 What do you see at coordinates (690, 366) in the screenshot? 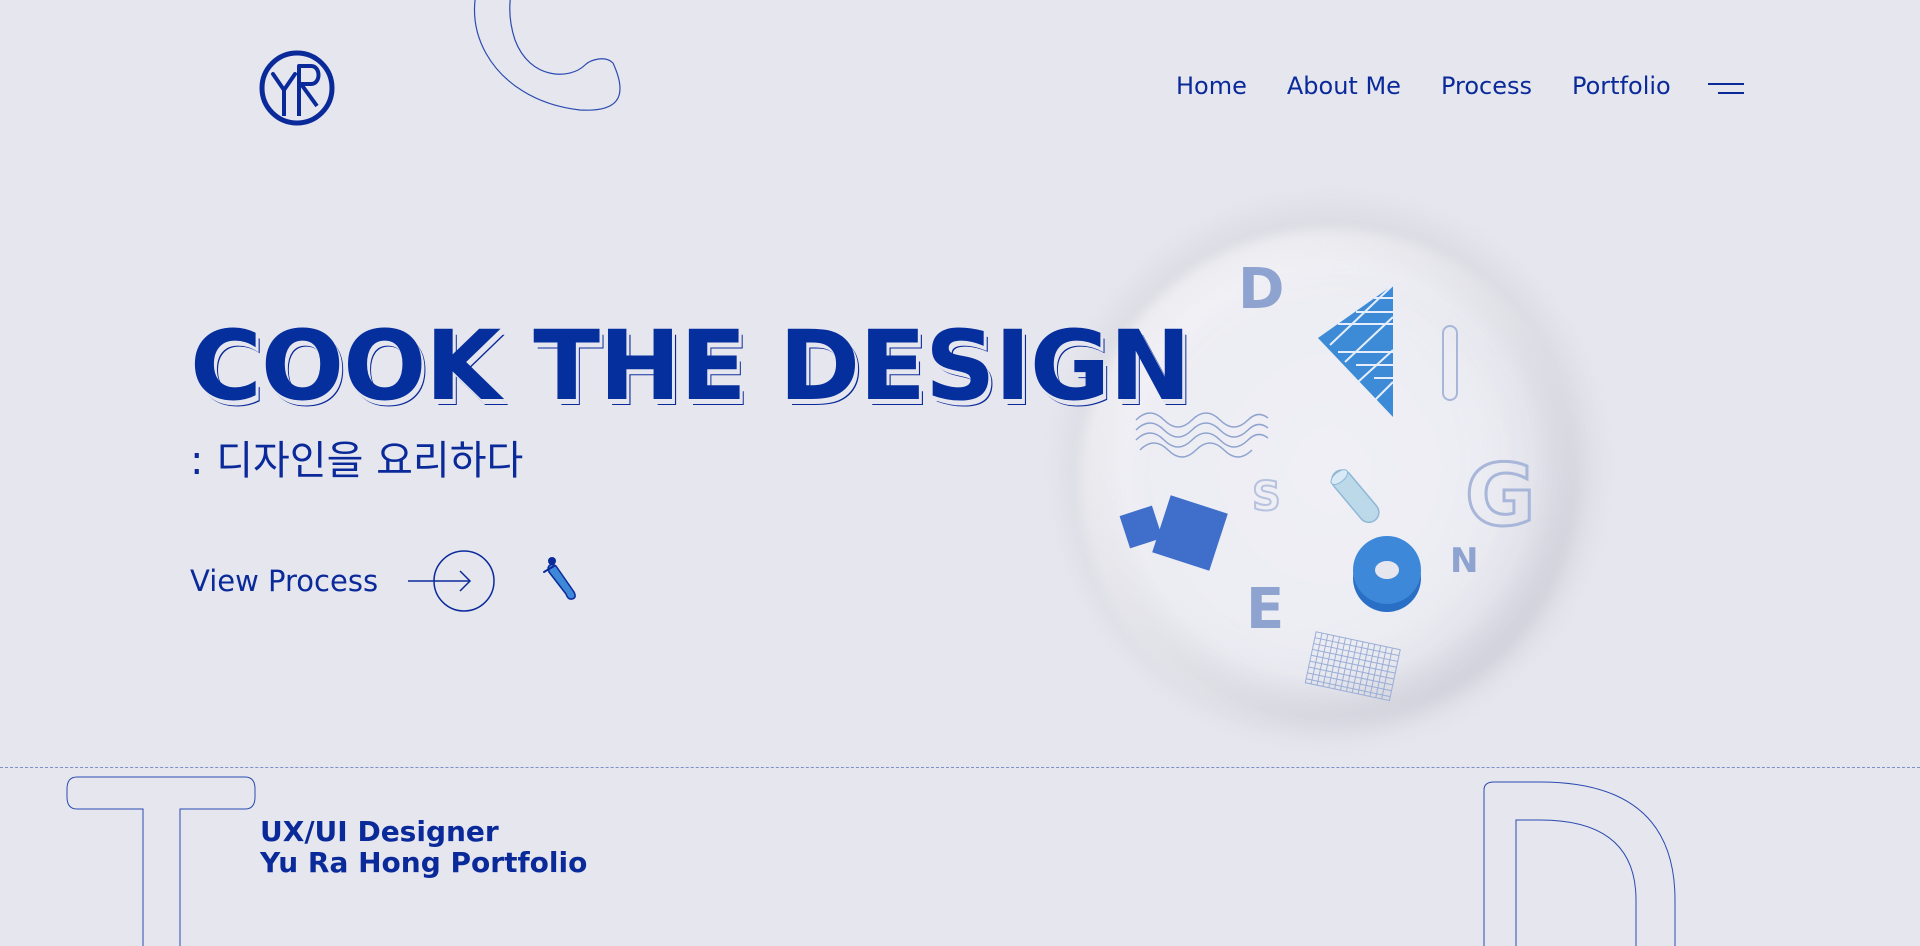
I see `hero-title: COOK THE DESIGN` at bounding box center [690, 366].